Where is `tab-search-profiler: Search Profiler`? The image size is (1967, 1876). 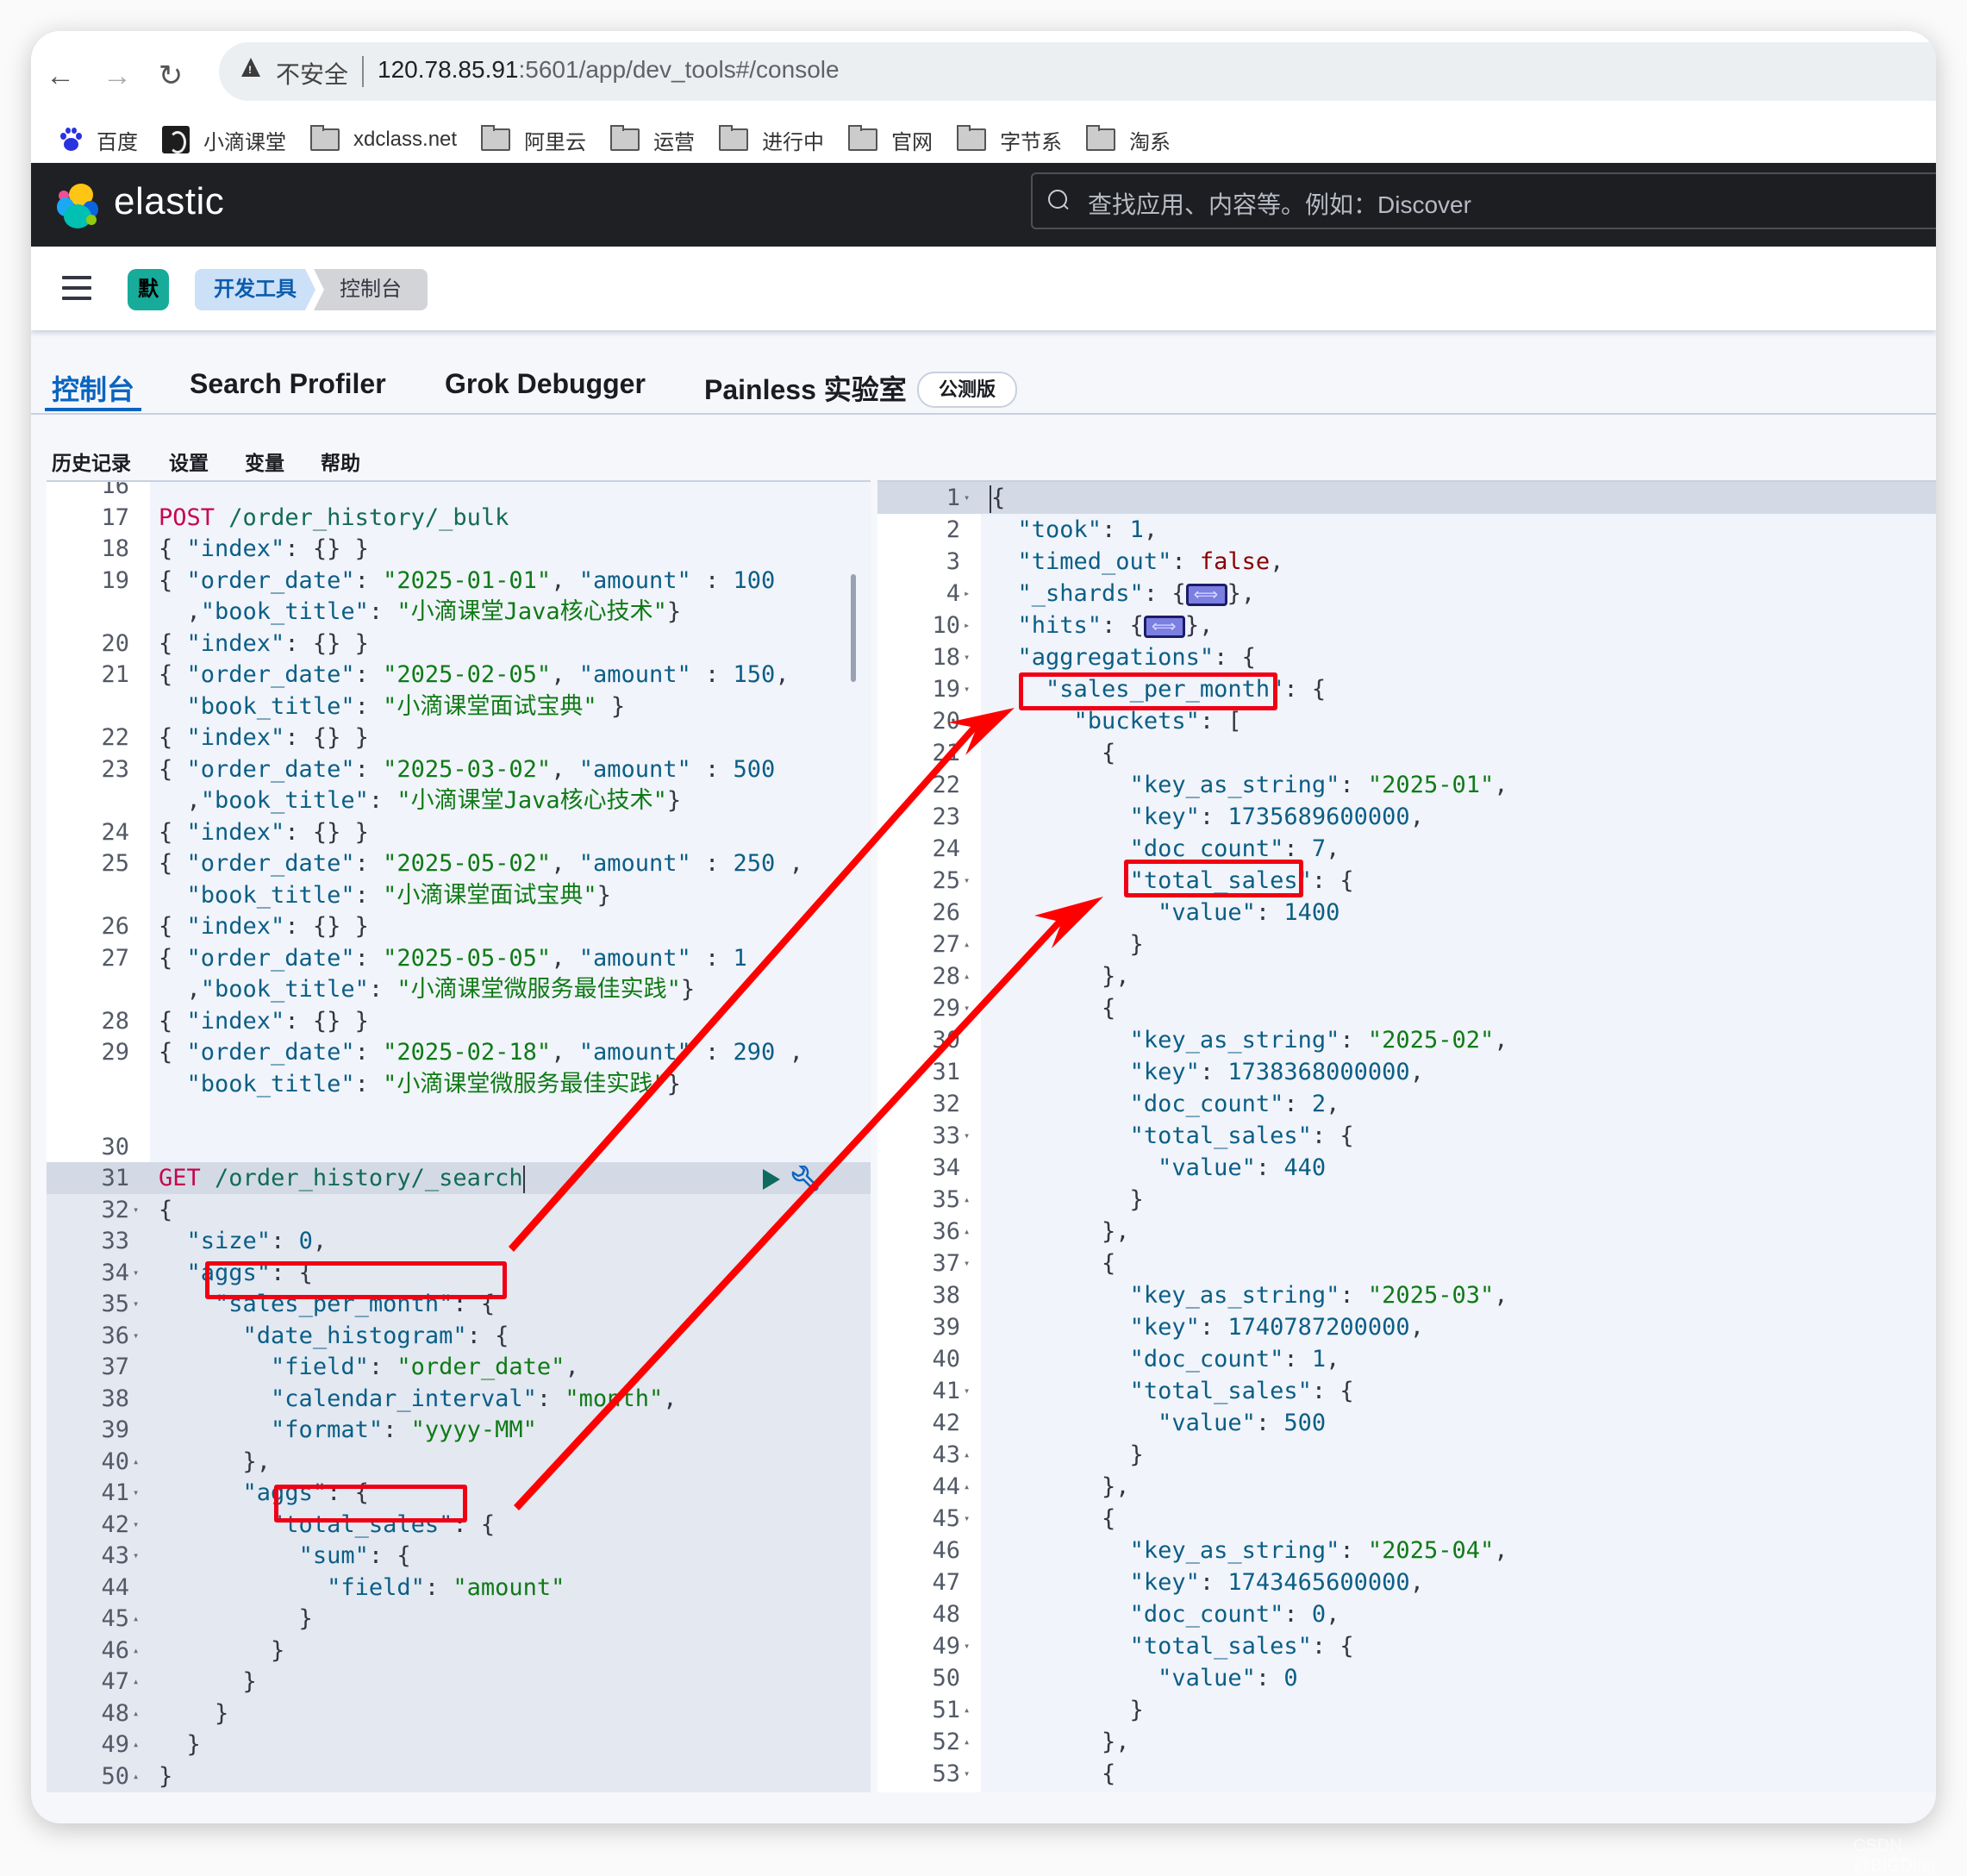
tab-search-profiler: Search Profiler is located at coordinates (288, 384).